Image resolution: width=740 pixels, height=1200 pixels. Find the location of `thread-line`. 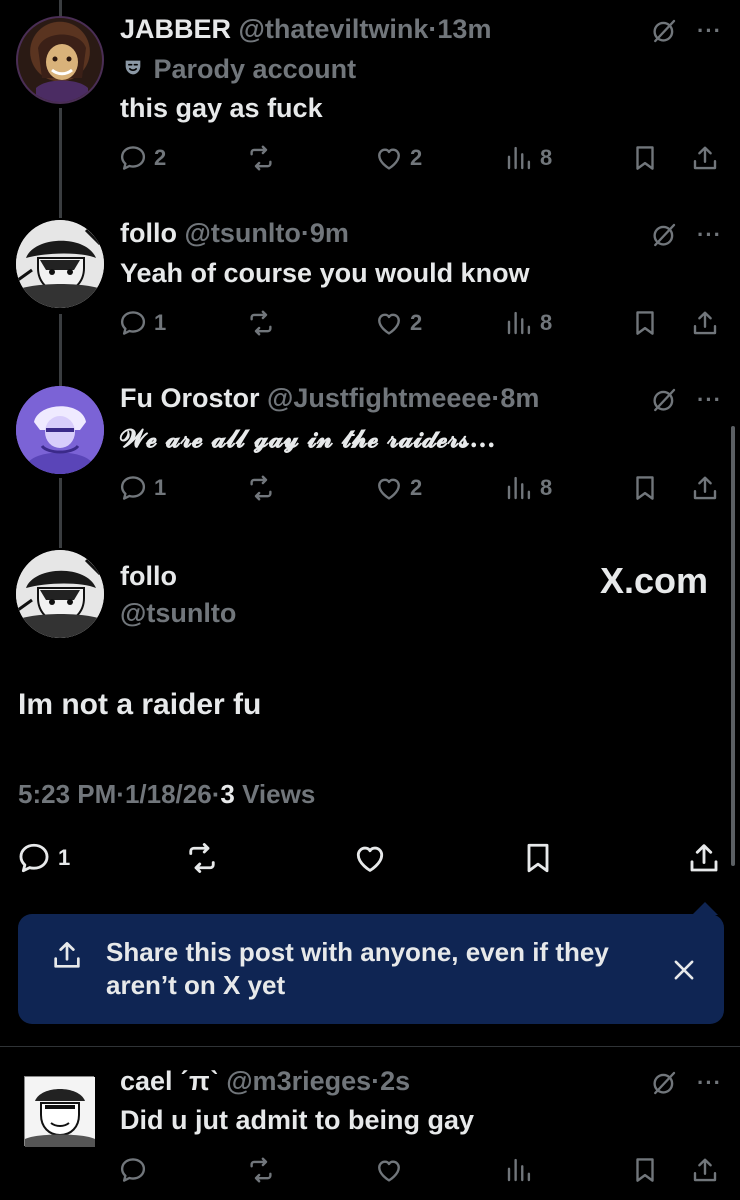

thread-line is located at coordinates (60, 513).